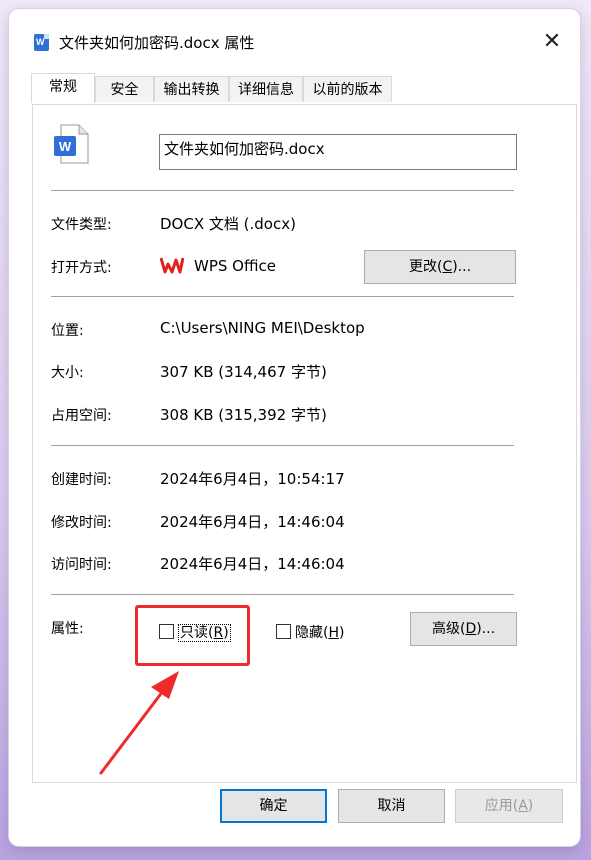  Describe the element at coordinates (273, 806) in the screenshot. I see `ok-button: 确定` at that location.